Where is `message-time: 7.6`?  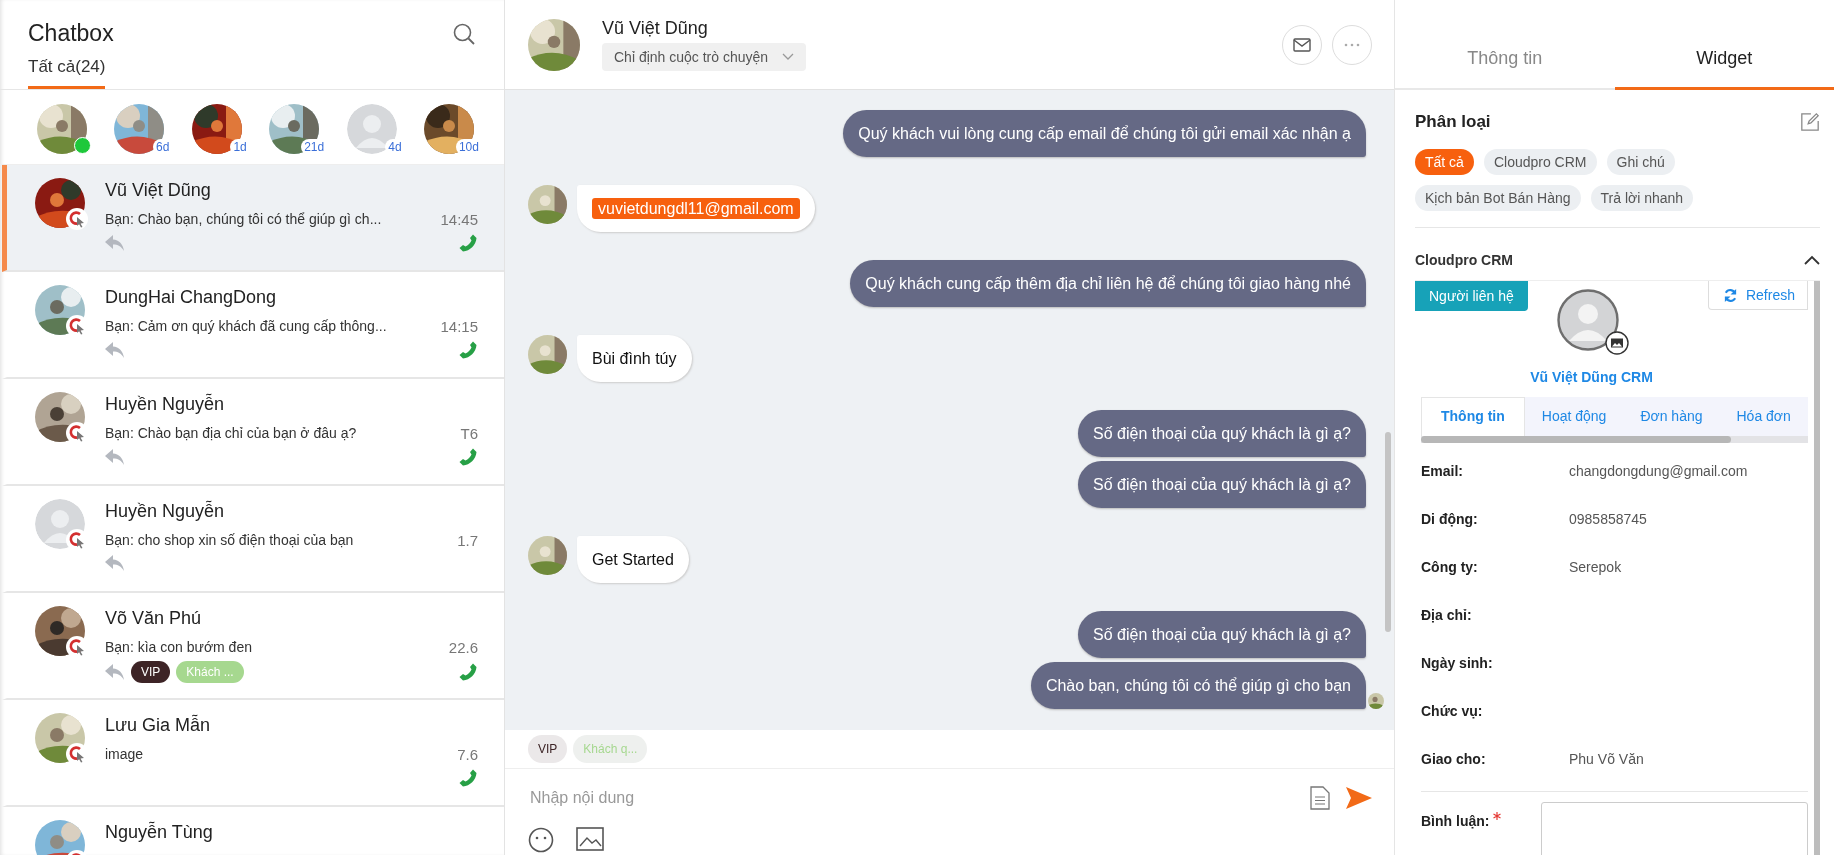
message-time: 7.6 is located at coordinates (467, 754).